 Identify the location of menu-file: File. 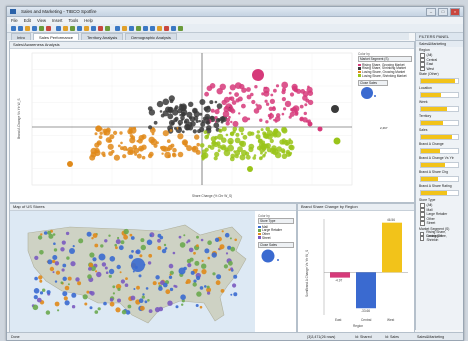
(14, 20).